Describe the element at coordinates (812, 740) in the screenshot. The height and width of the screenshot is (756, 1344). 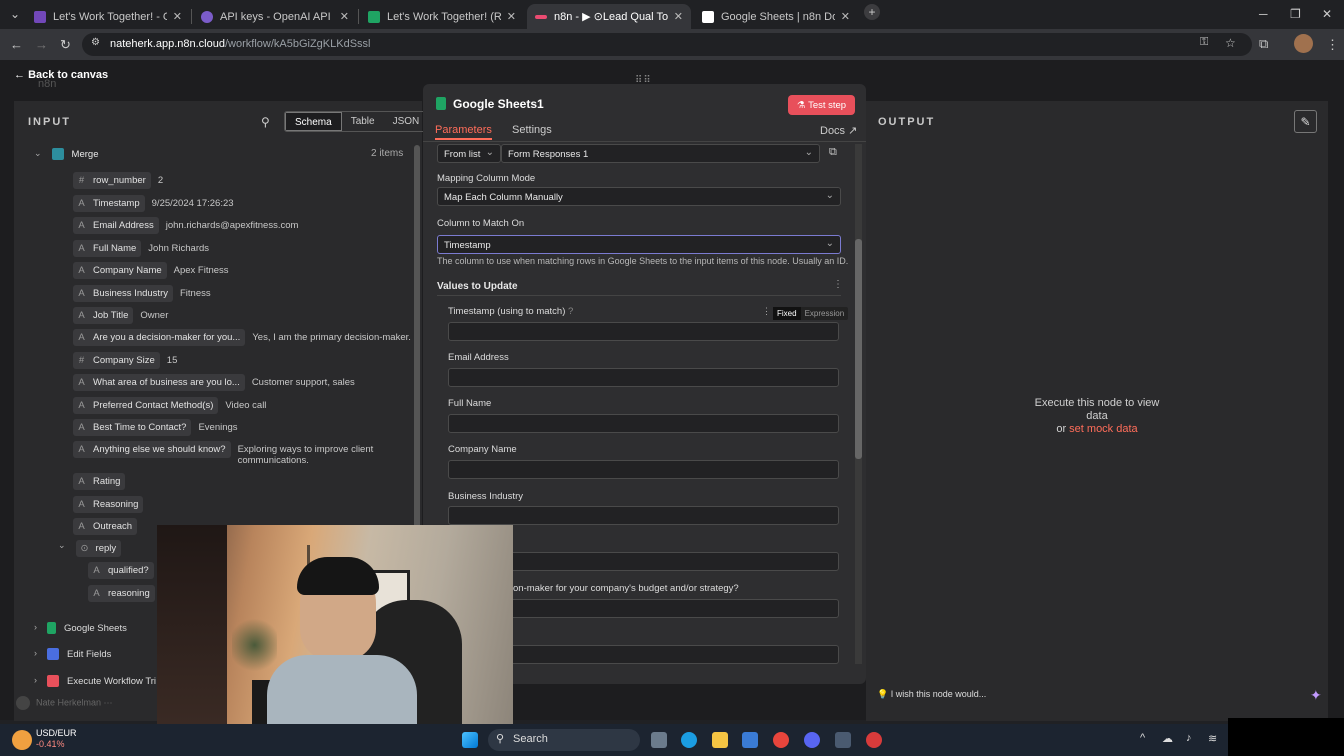
I see `discord-icon` at that location.